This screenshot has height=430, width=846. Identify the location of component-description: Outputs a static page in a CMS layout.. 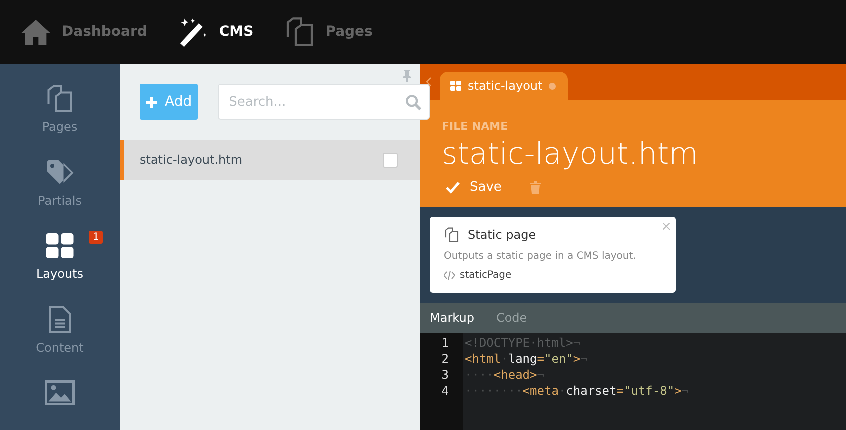
(541, 256).